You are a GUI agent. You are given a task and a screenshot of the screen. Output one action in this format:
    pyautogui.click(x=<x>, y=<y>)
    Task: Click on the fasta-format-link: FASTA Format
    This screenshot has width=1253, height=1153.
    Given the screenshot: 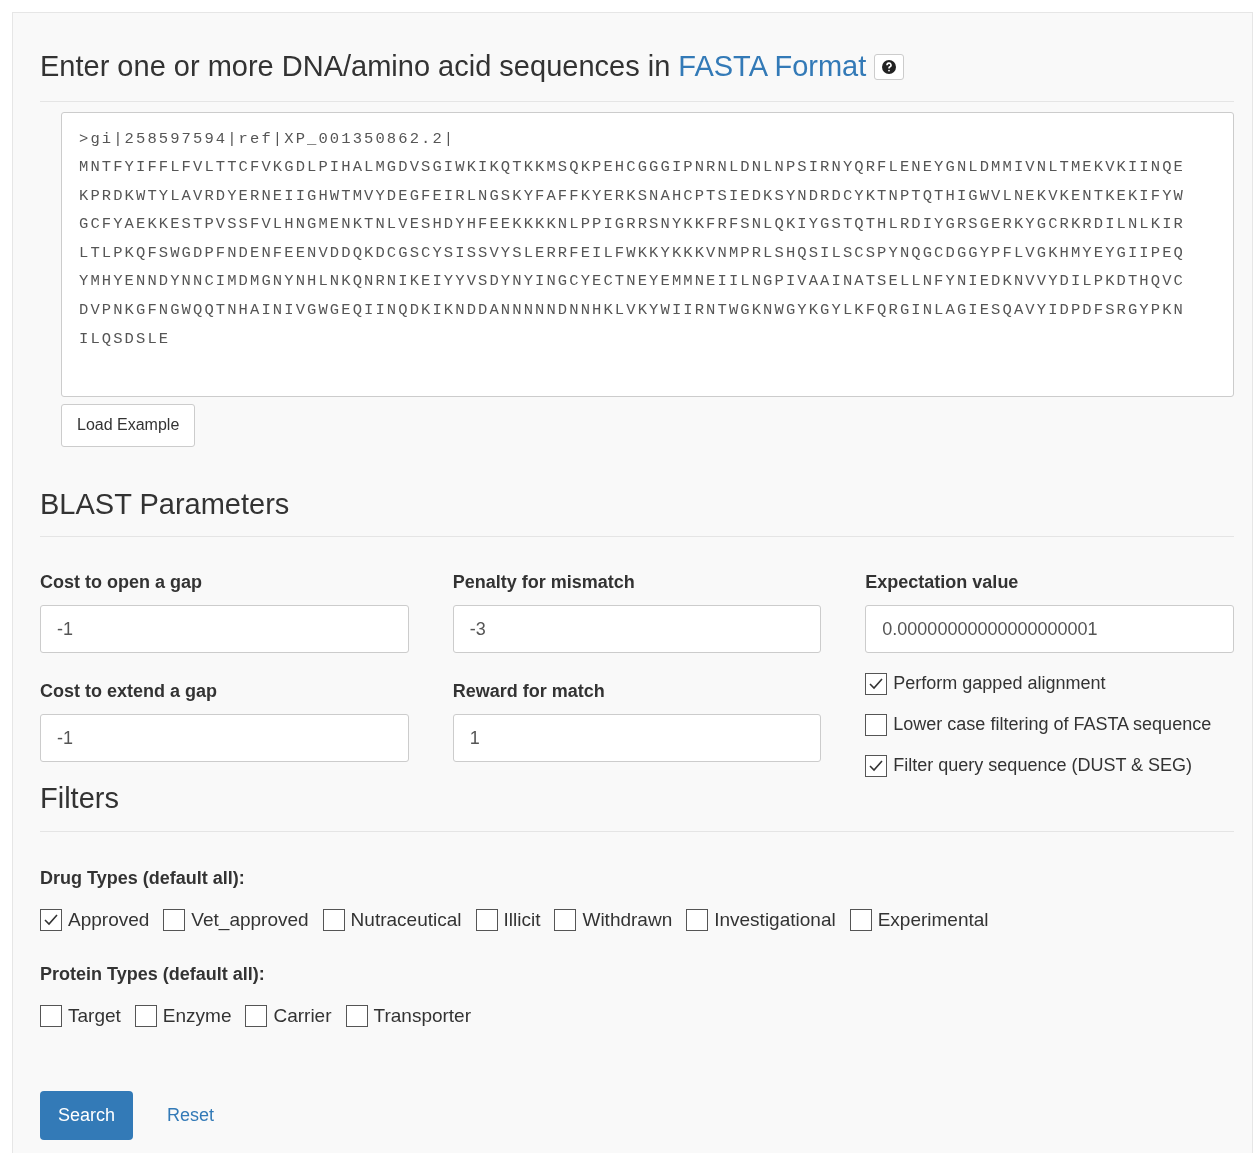 What is the action you would take?
    pyautogui.click(x=772, y=67)
    